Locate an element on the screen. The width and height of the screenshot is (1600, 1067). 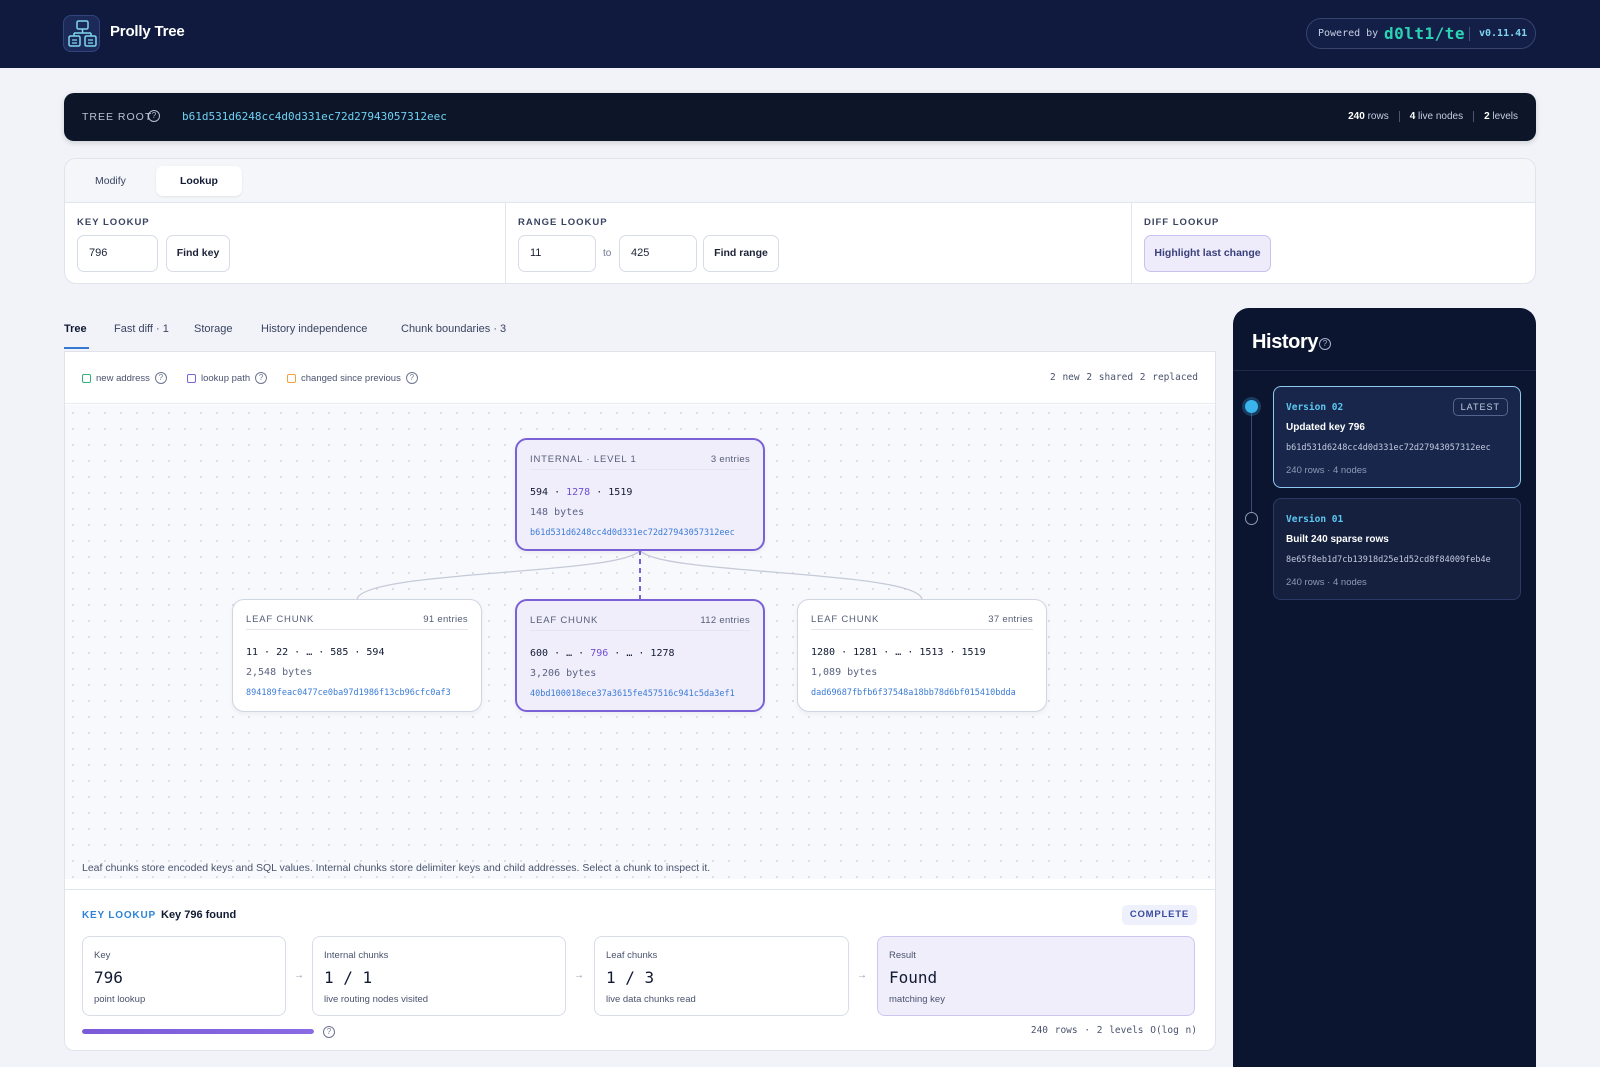
history-help-icon: ? is located at coordinates (1325, 344).